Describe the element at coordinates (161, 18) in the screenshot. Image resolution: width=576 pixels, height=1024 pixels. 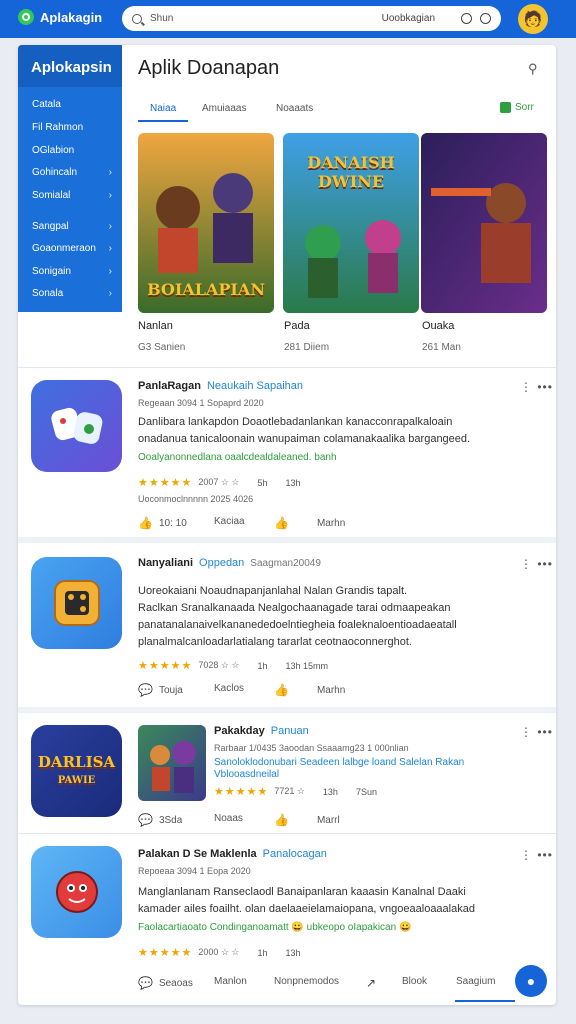
I see `search-input: Shun` at that location.